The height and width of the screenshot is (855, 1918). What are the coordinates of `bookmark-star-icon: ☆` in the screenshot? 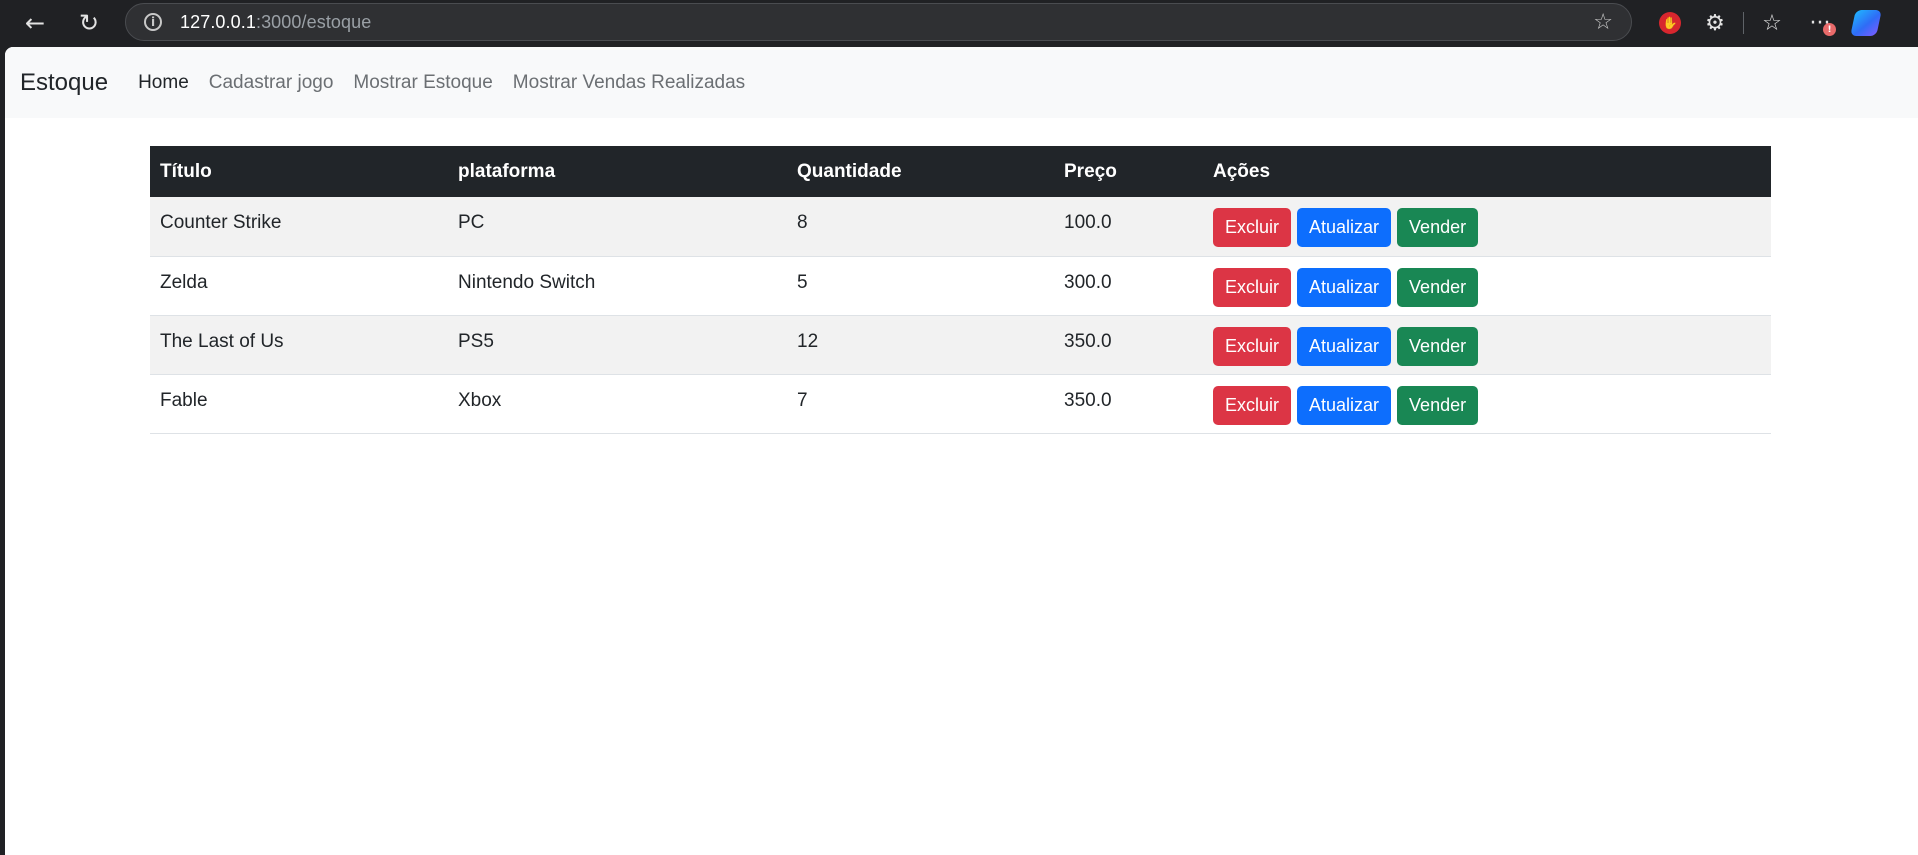 It's located at (1603, 22).